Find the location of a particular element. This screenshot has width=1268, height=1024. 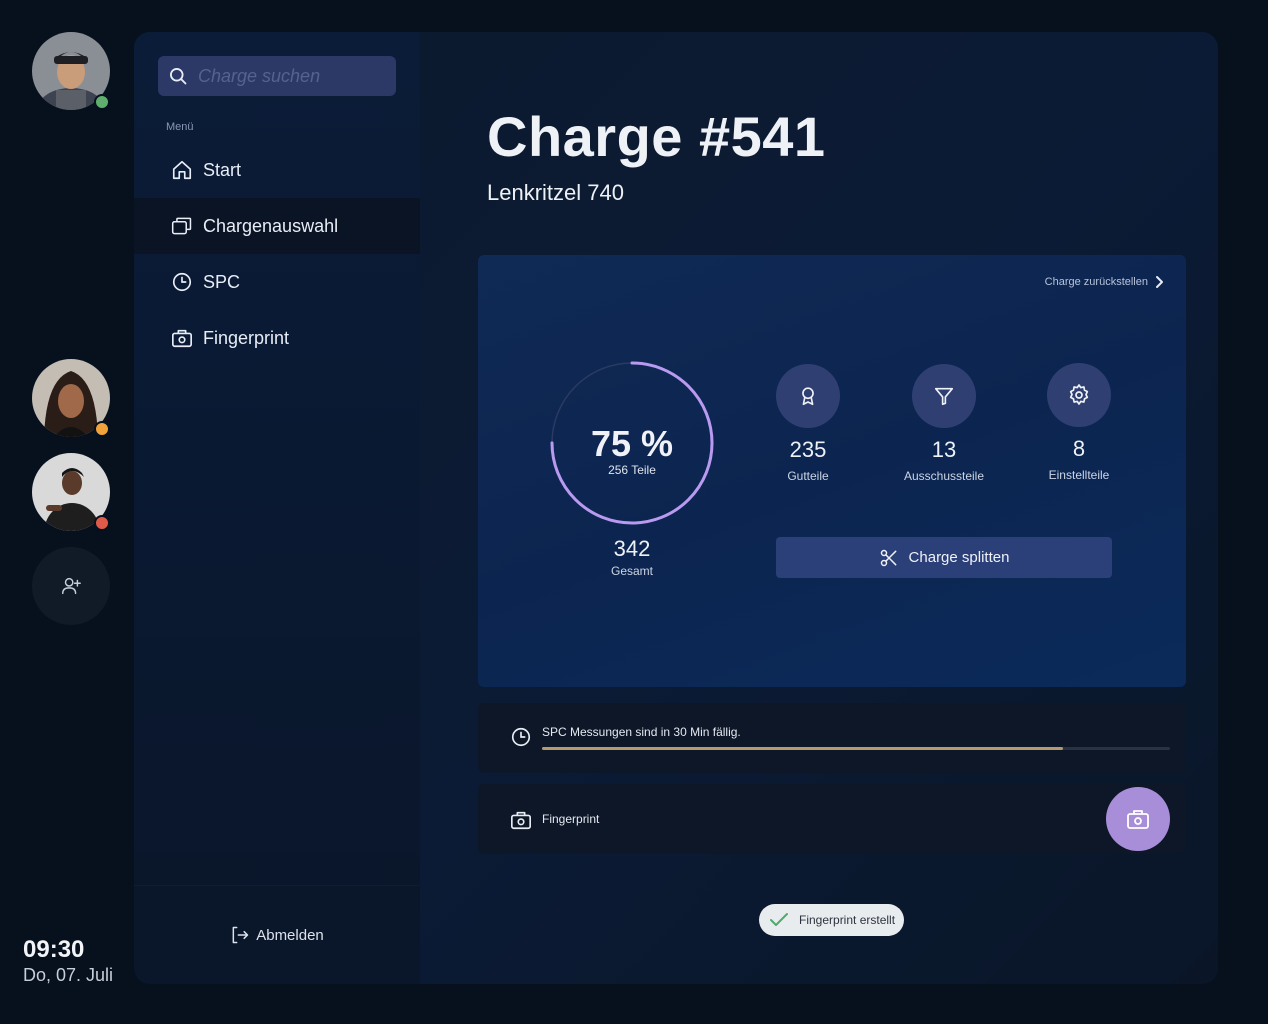

clock-date: Do, 07. Juli is located at coordinates (68, 975).